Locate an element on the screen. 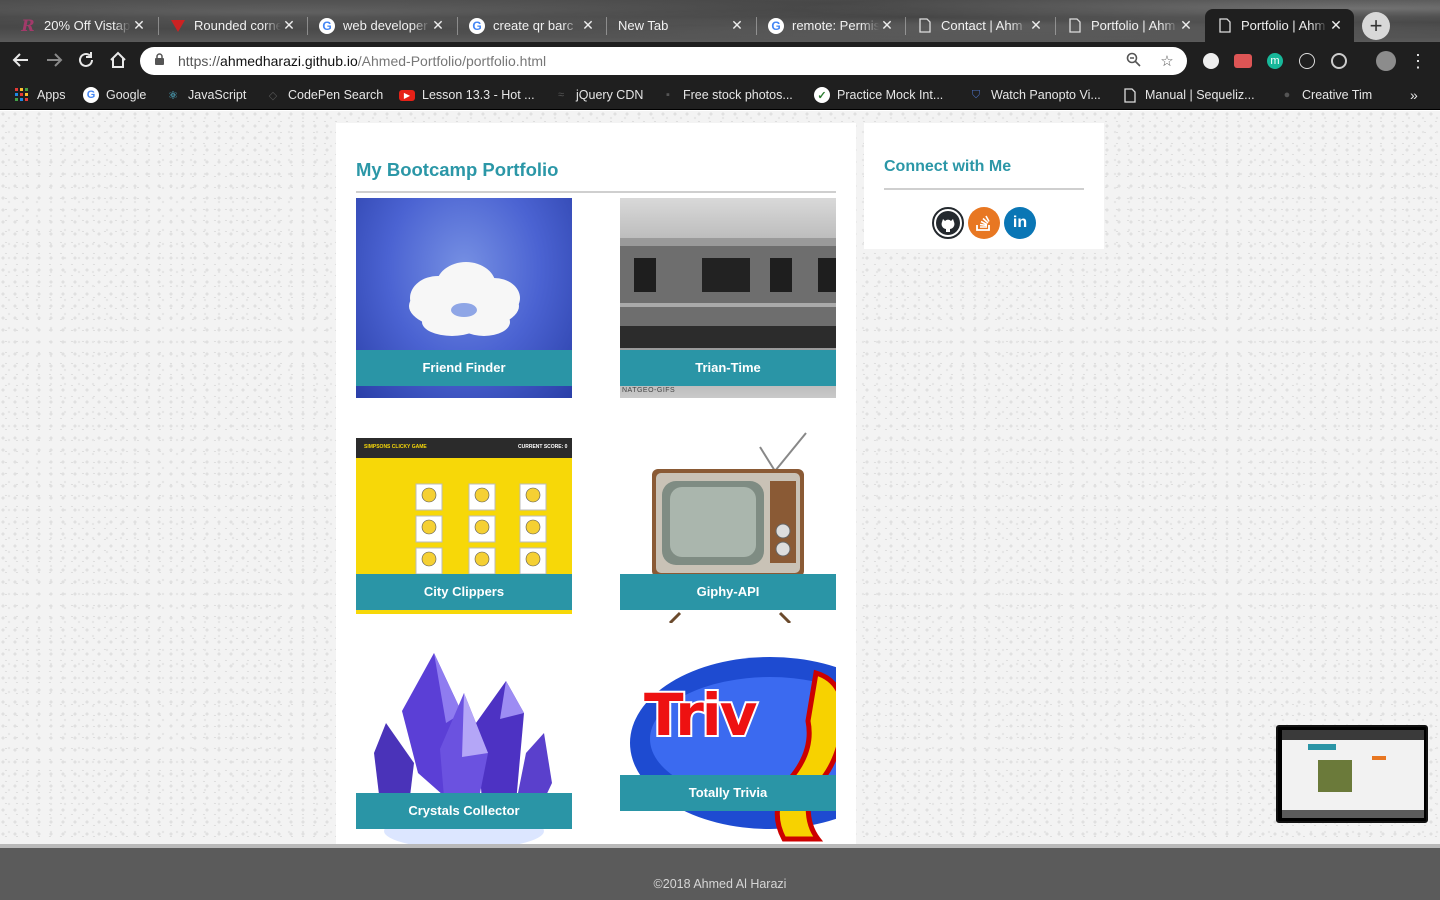  bookmark-javascript: ⚛ JavaScript is located at coordinates (205, 95).